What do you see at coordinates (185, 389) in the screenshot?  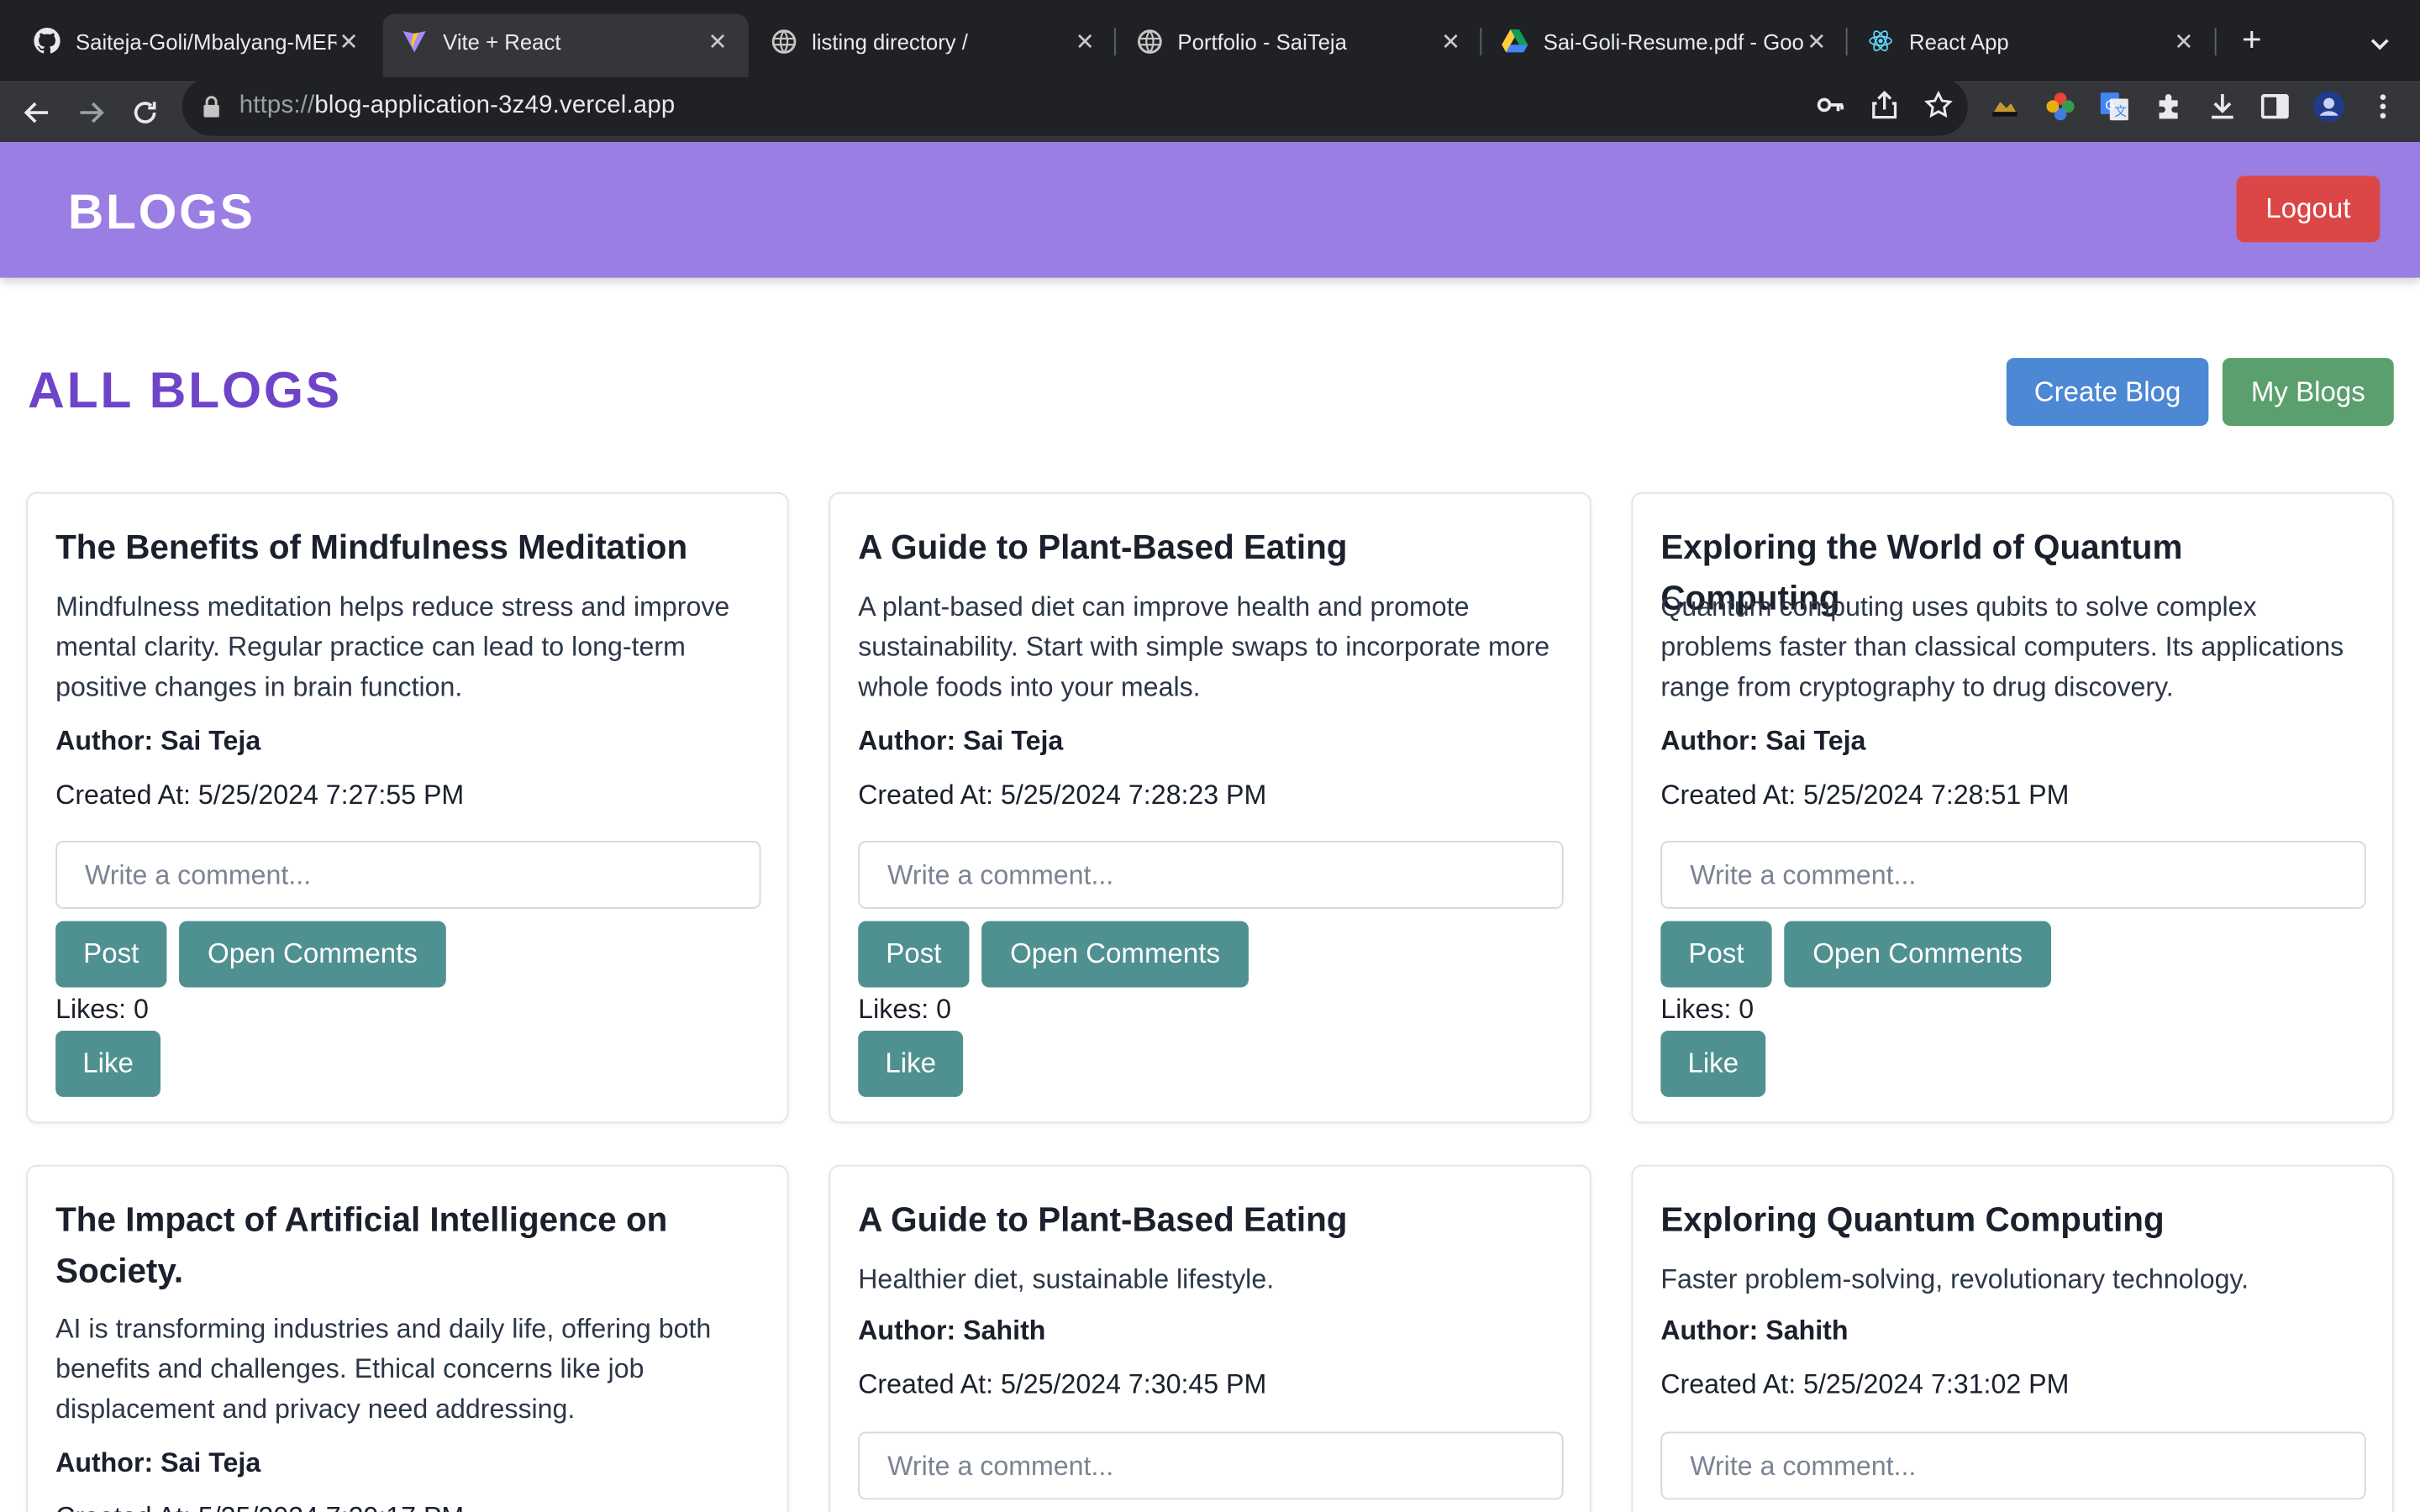 I see `page-title: ALL BLOGS` at bounding box center [185, 389].